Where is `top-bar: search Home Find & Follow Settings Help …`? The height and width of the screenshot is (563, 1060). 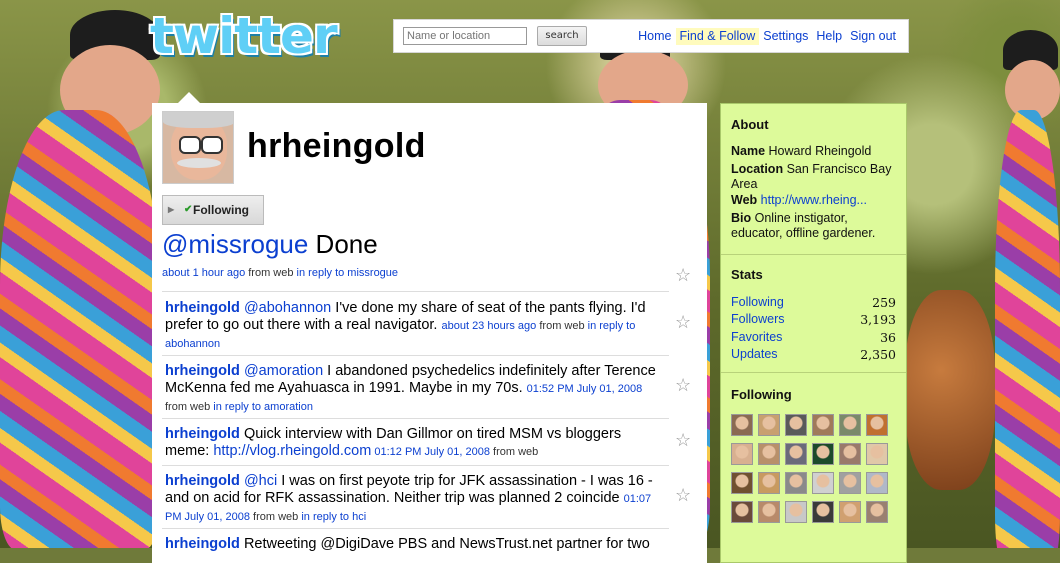 top-bar: search Home Find & Follow Settings Help … is located at coordinates (651, 36).